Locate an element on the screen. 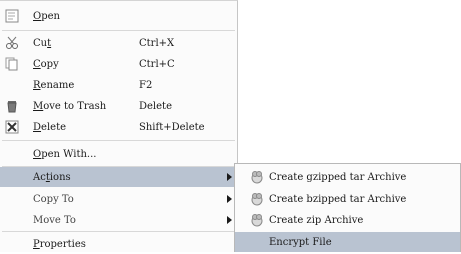  menu-item-label: Properties is located at coordinates (59, 244).